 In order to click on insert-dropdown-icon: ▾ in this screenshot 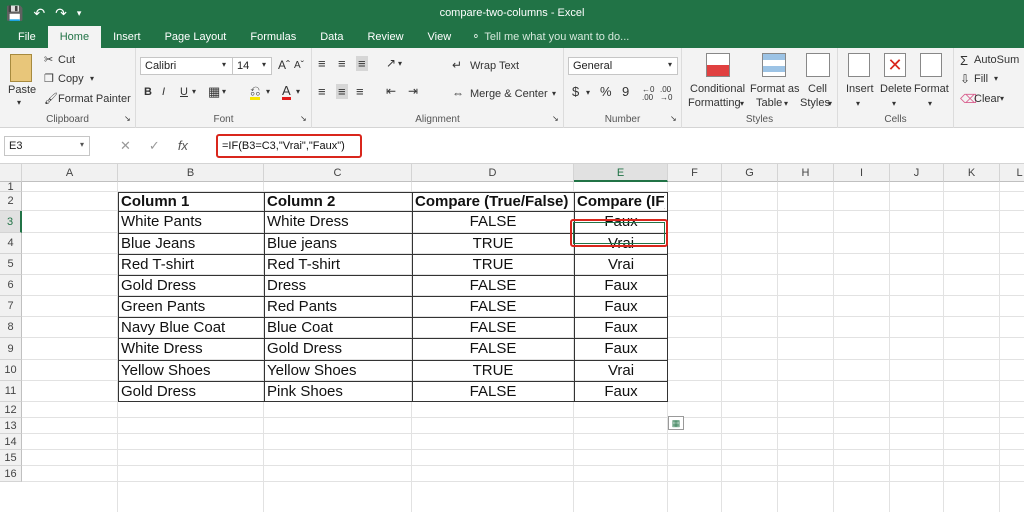, I will do `click(858, 103)`.